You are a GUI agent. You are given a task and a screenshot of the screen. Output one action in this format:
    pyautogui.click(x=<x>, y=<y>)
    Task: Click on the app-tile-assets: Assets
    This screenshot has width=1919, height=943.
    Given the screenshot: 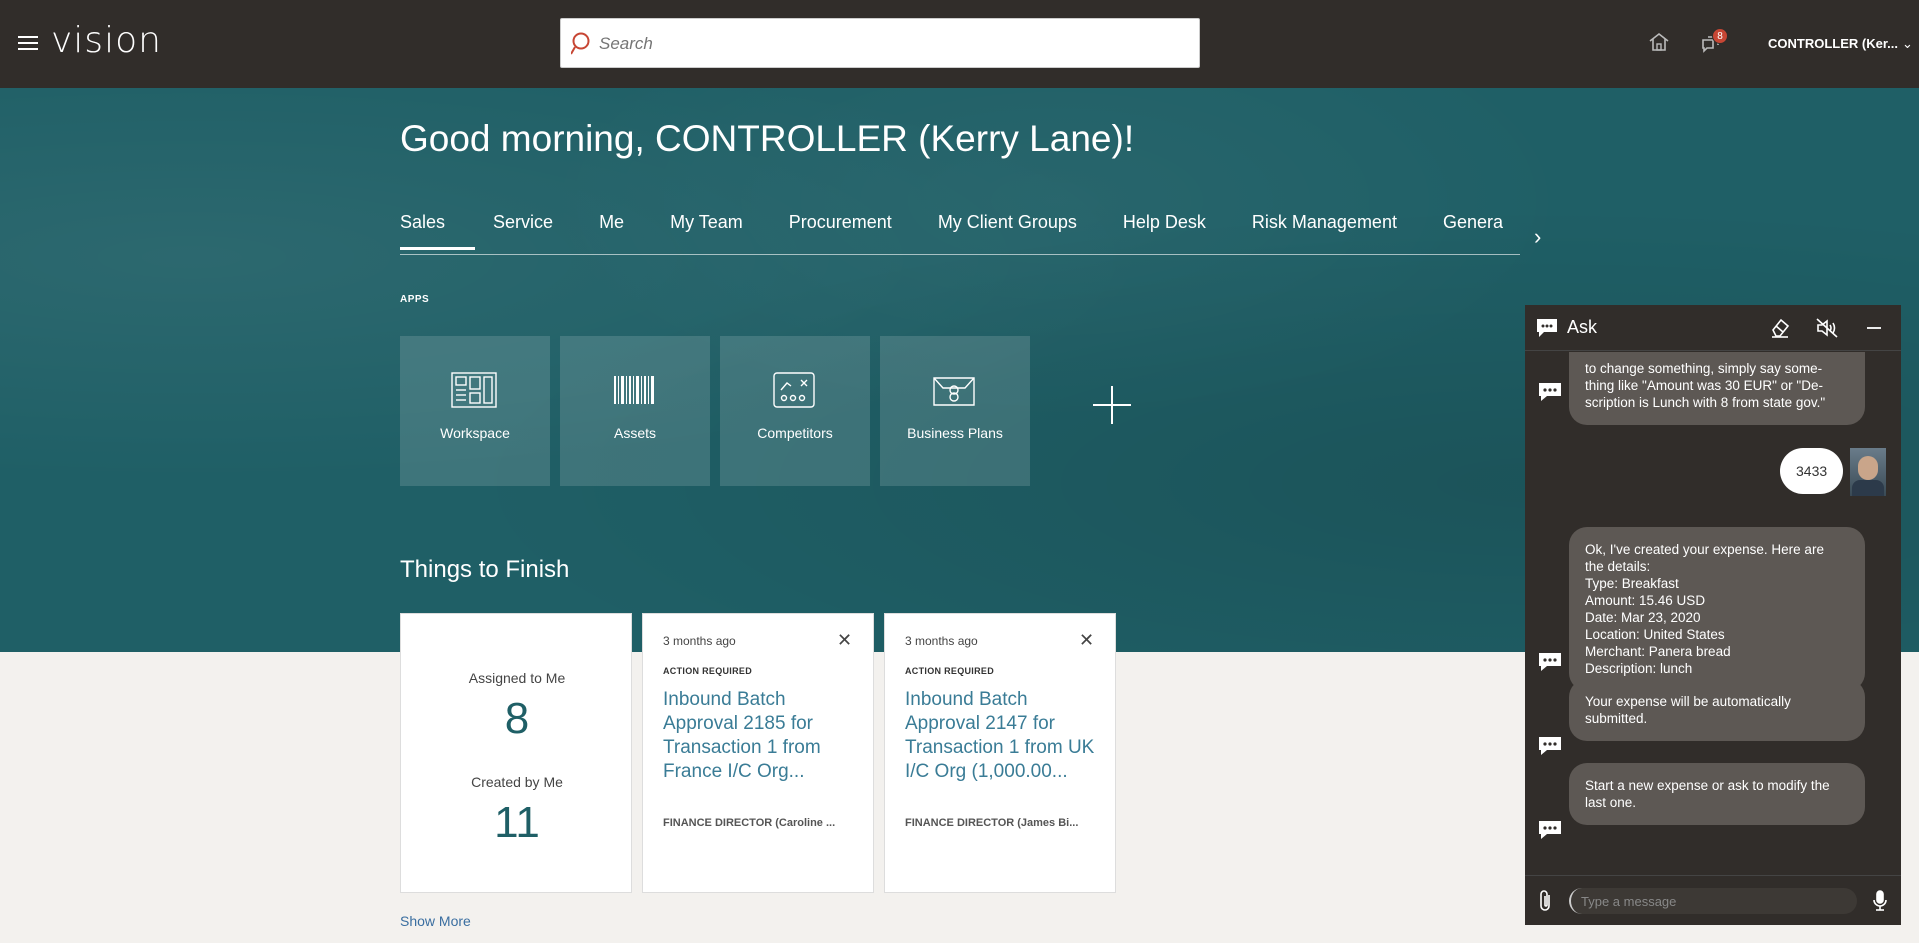 What is the action you would take?
    pyautogui.click(x=635, y=411)
    